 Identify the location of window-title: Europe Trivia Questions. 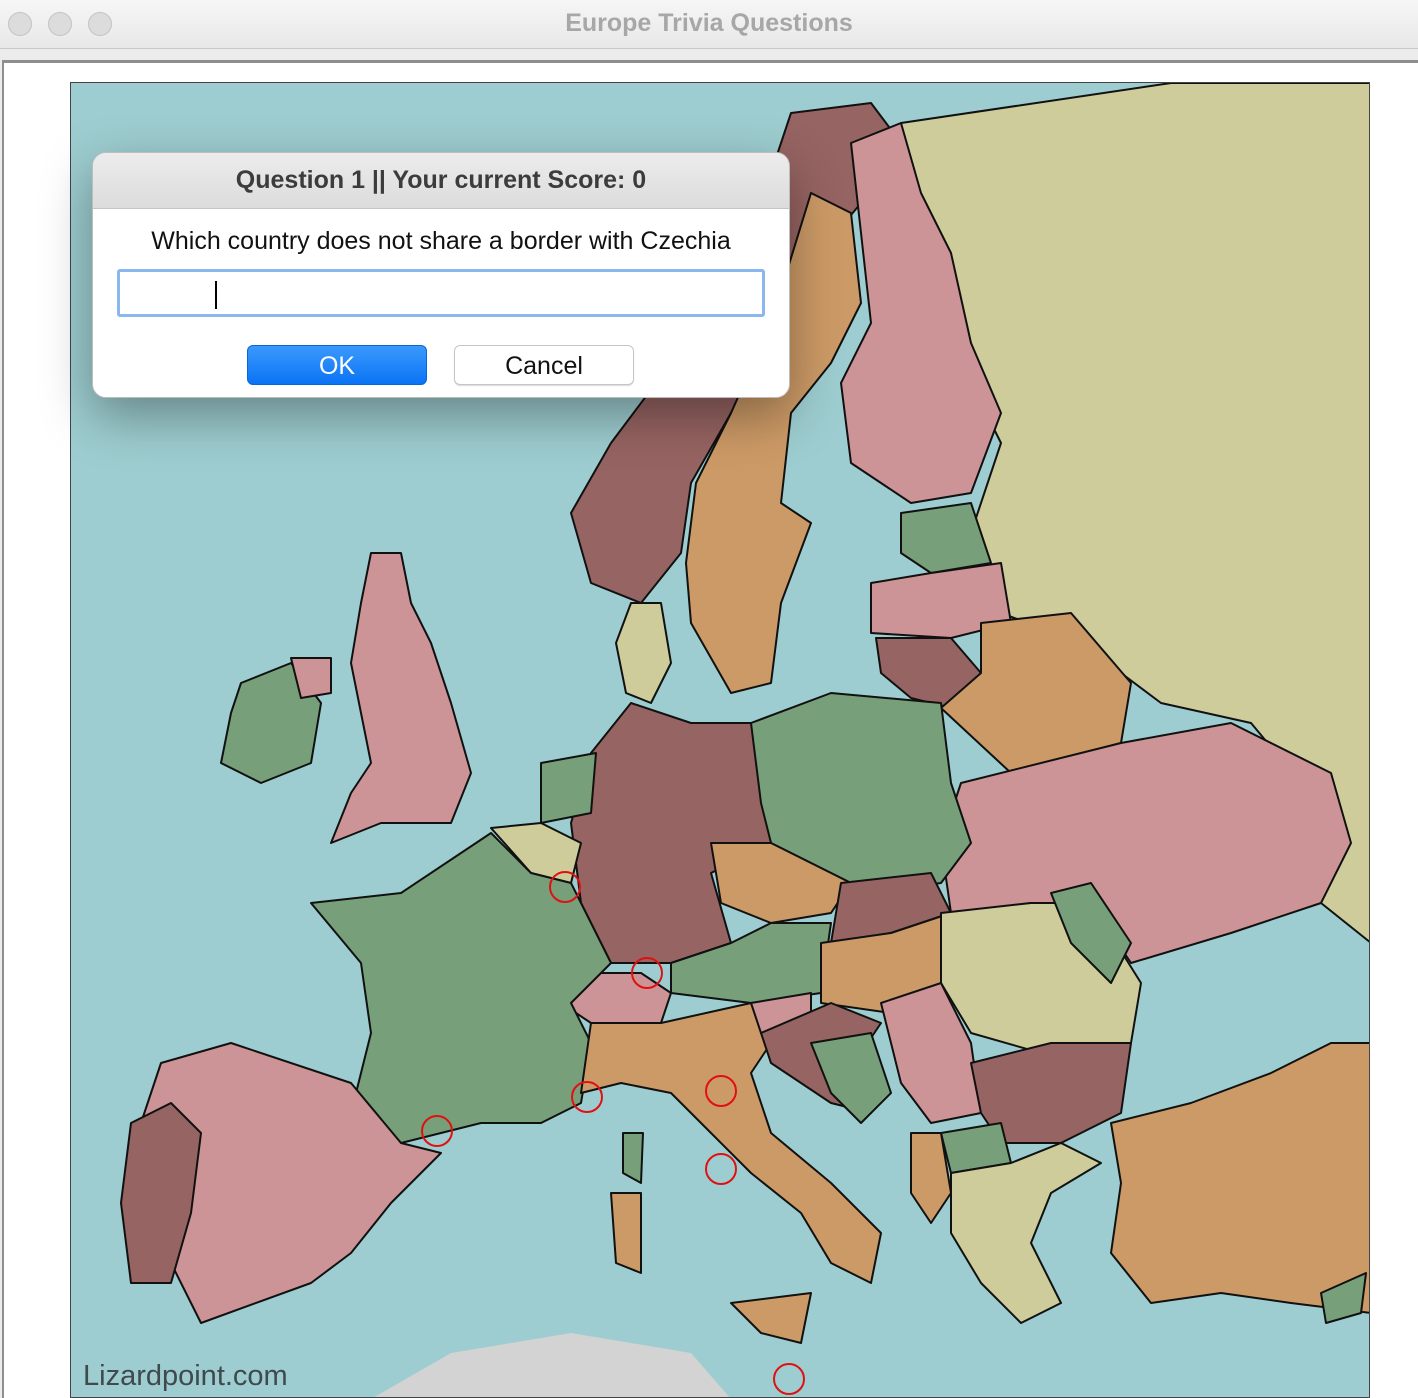
(709, 23).